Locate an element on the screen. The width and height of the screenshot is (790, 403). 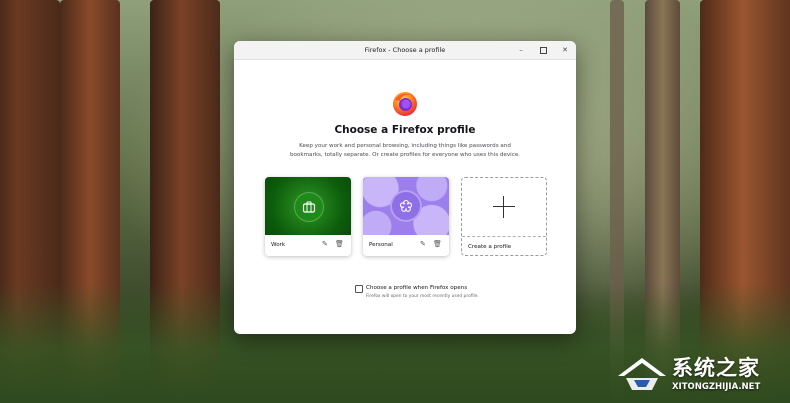
watermark-url: XITONGZHIJIA.NET is located at coordinates (716, 387).